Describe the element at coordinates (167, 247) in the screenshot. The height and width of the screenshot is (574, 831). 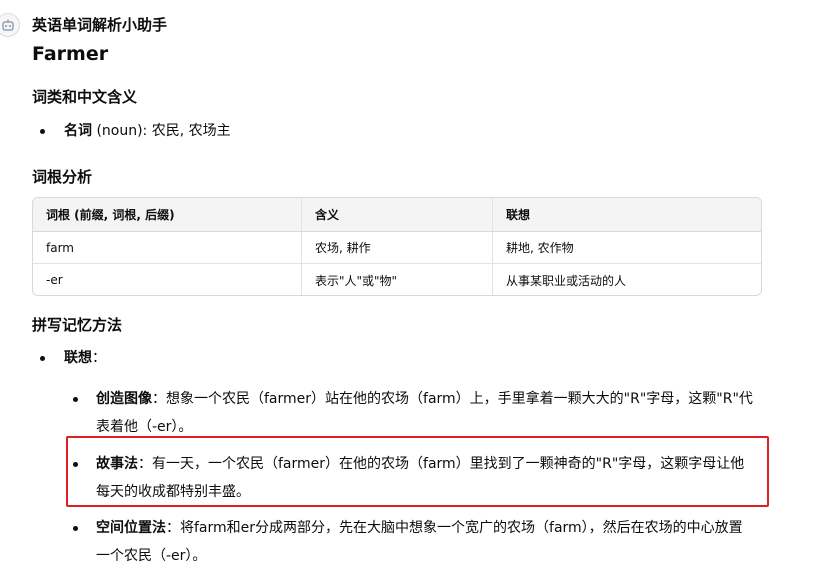
I see `table-cell: farm` at that location.